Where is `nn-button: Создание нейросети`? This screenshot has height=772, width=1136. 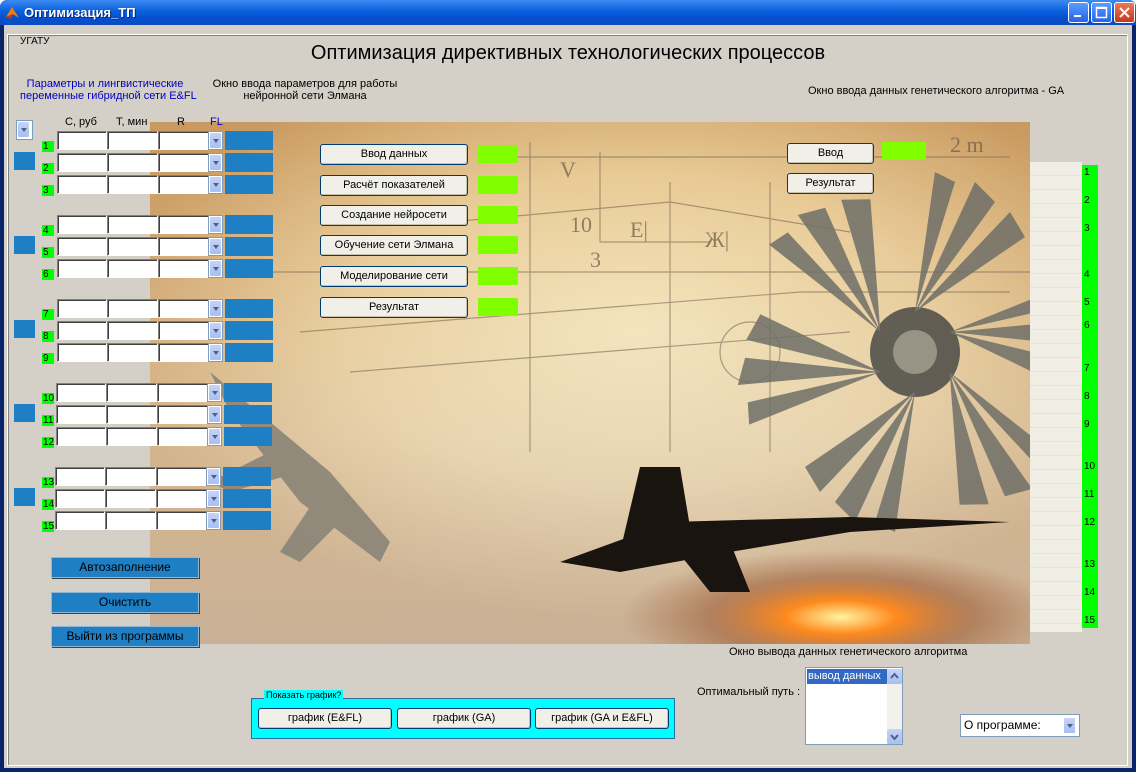 nn-button: Создание нейросети is located at coordinates (394, 215).